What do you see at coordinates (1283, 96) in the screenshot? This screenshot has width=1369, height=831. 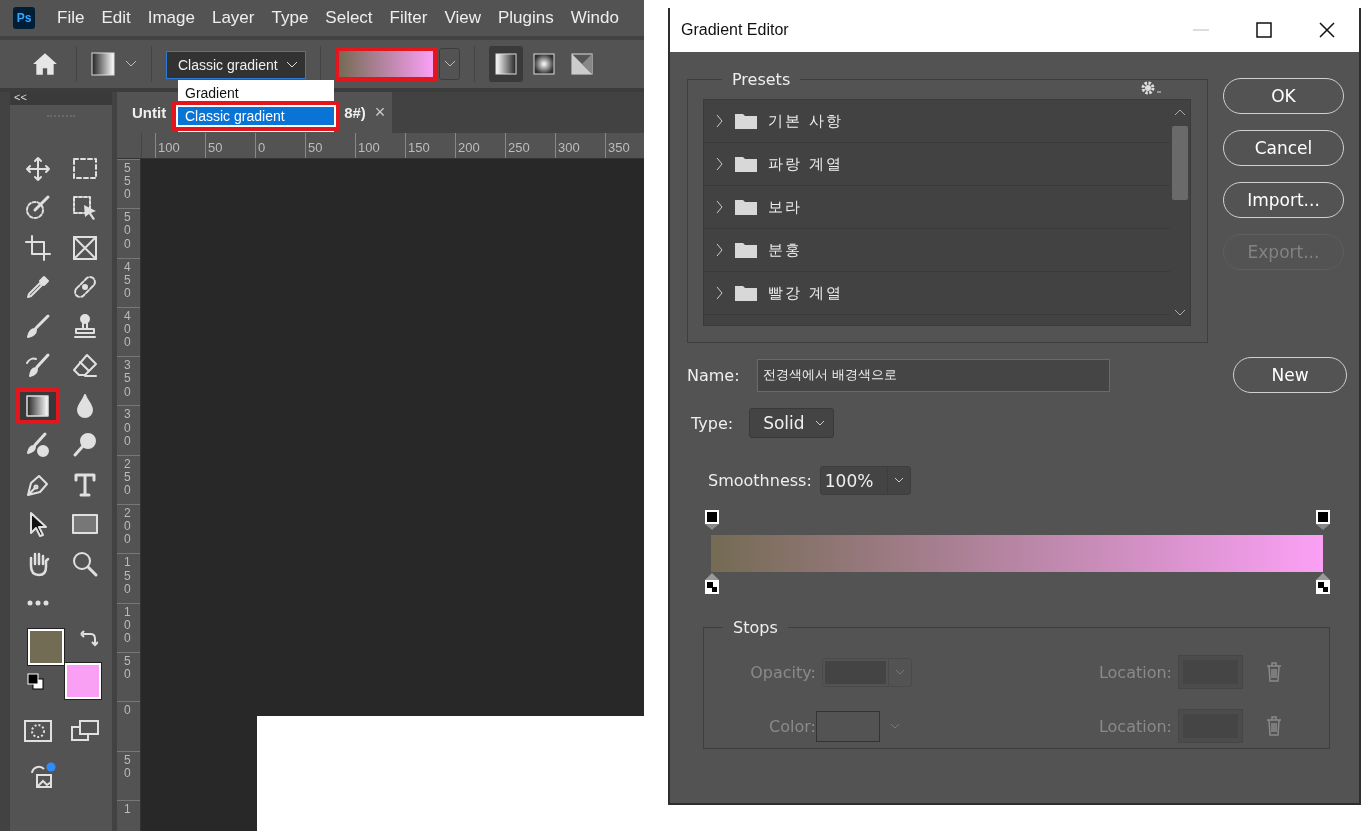 I see `dialog-button: OK` at bounding box center [1283, 96].